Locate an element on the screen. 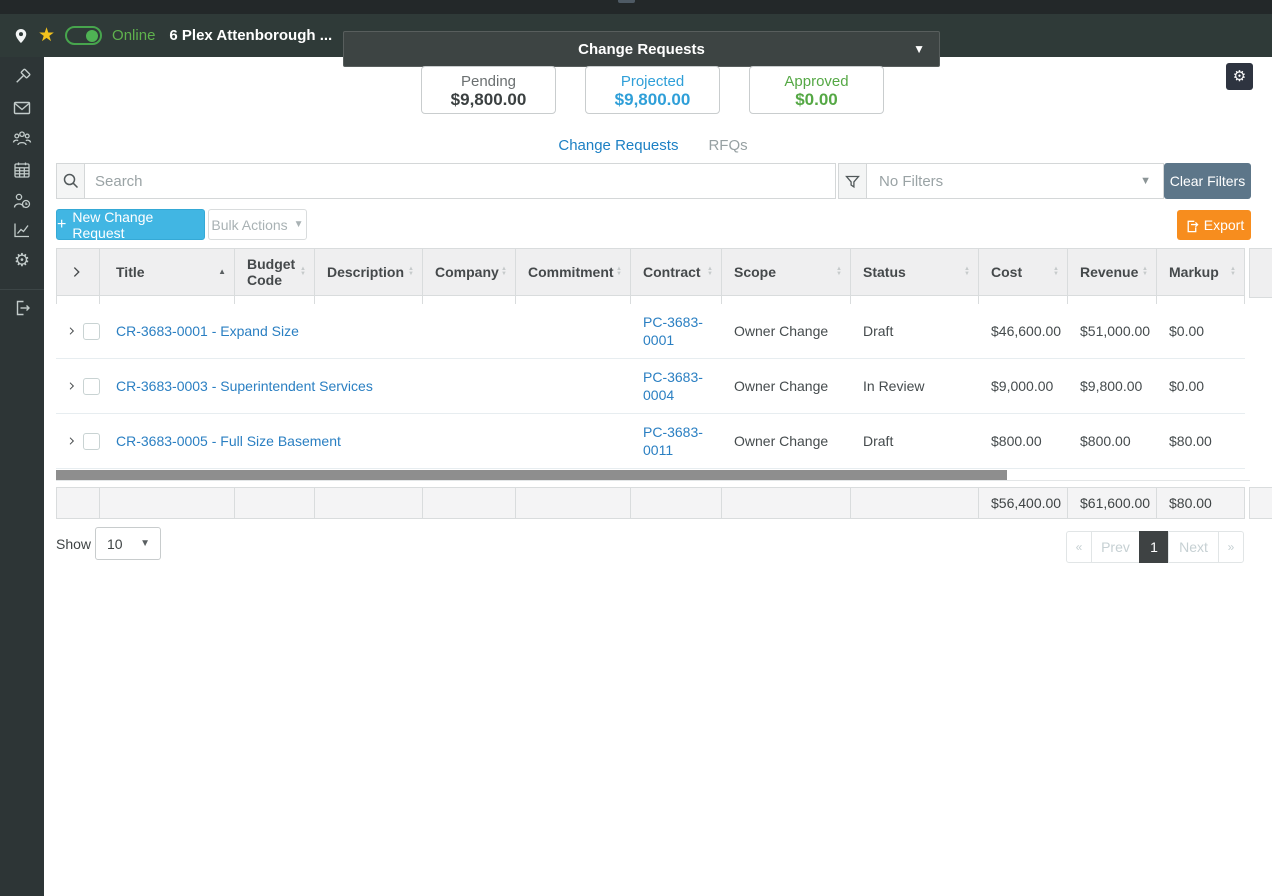 This screenshot has width=1272, height=896. horizontal-scrollbar is located at coordinates (653, 475).